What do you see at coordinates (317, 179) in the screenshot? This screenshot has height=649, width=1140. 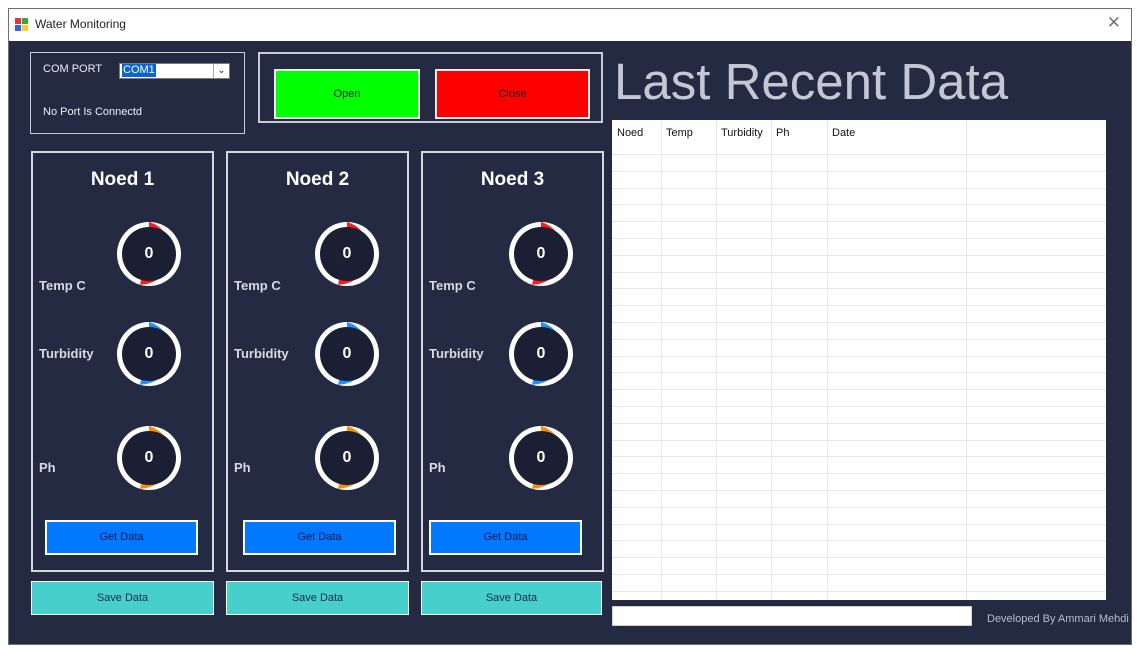 I see `node-title: Noed 2` at bounding box center [317, 179].